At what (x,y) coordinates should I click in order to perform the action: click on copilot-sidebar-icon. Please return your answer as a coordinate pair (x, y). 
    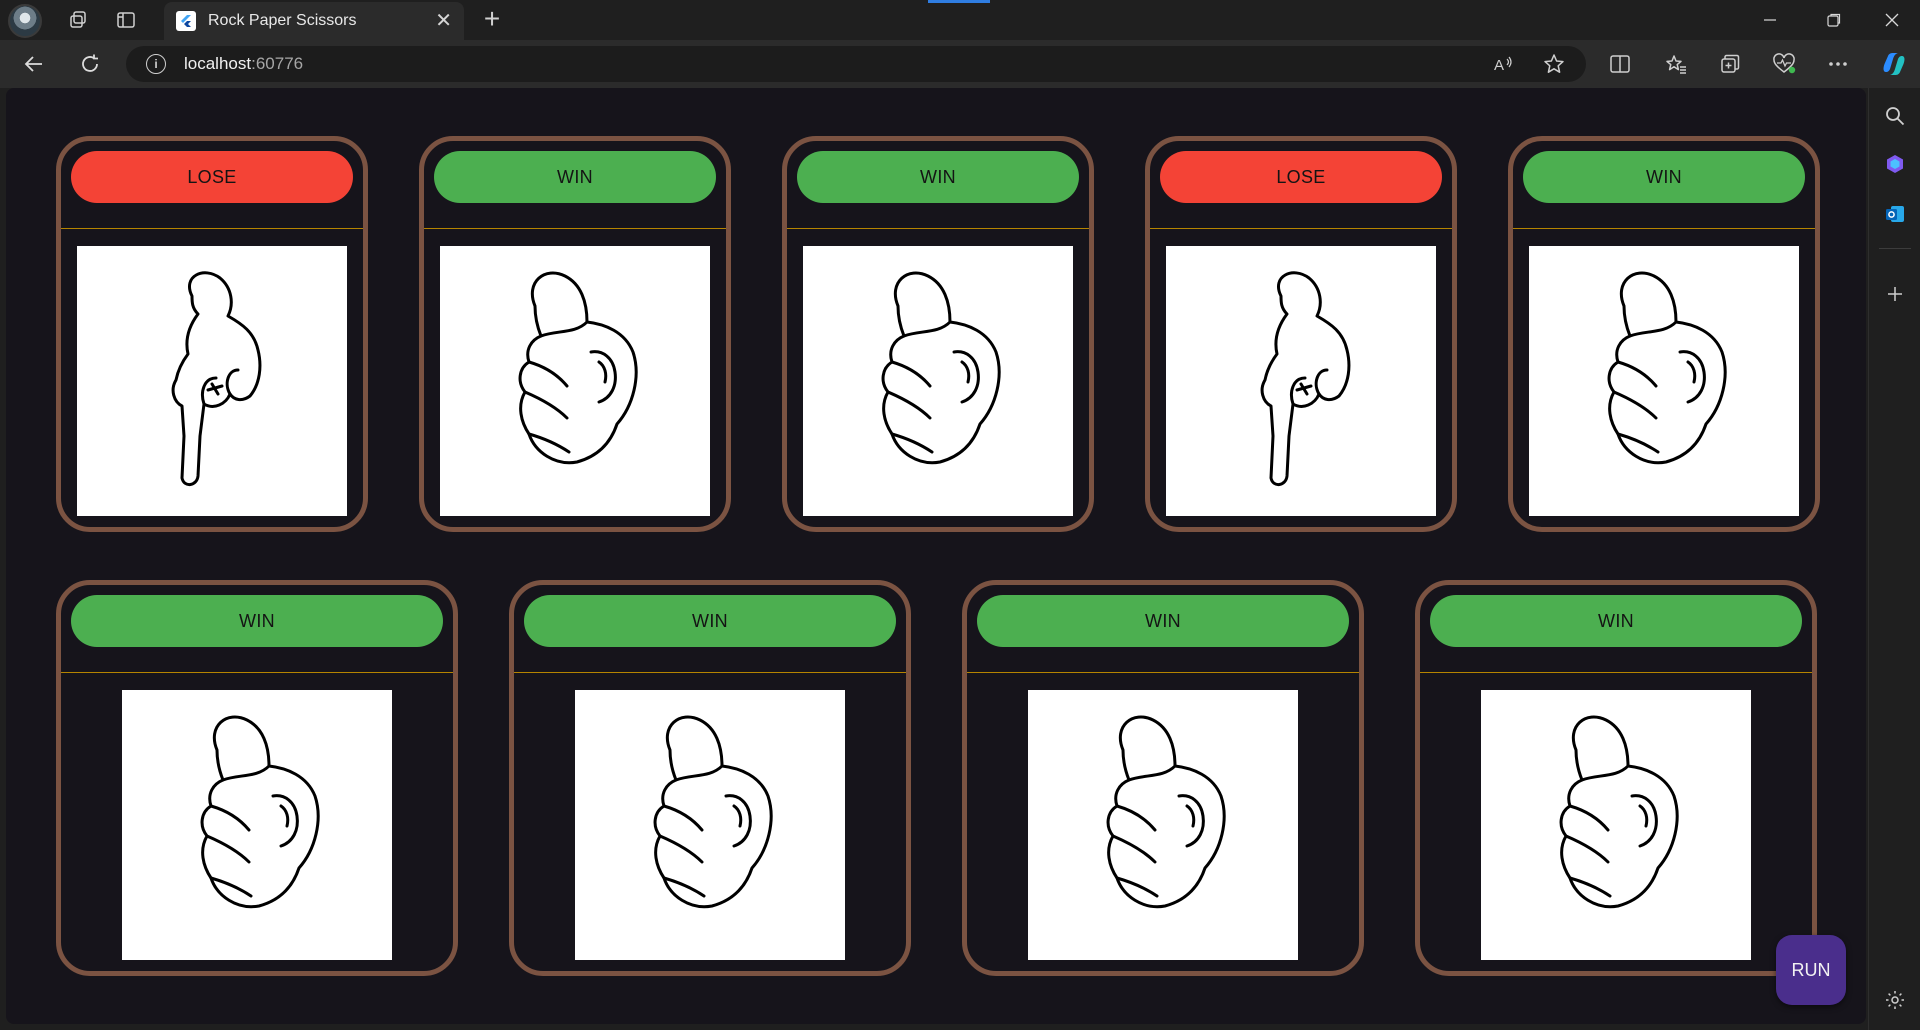
    Looking at the image, I should click on (1895, 164).